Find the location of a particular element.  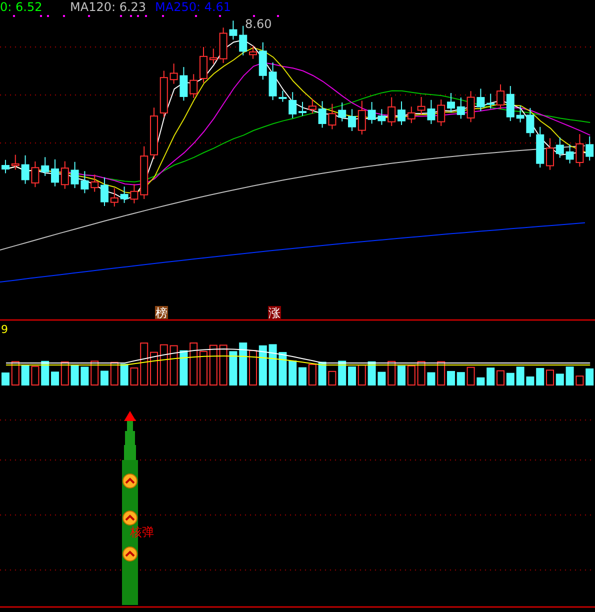

event-badge-label: 涨 is located at coordinates (274, 313).